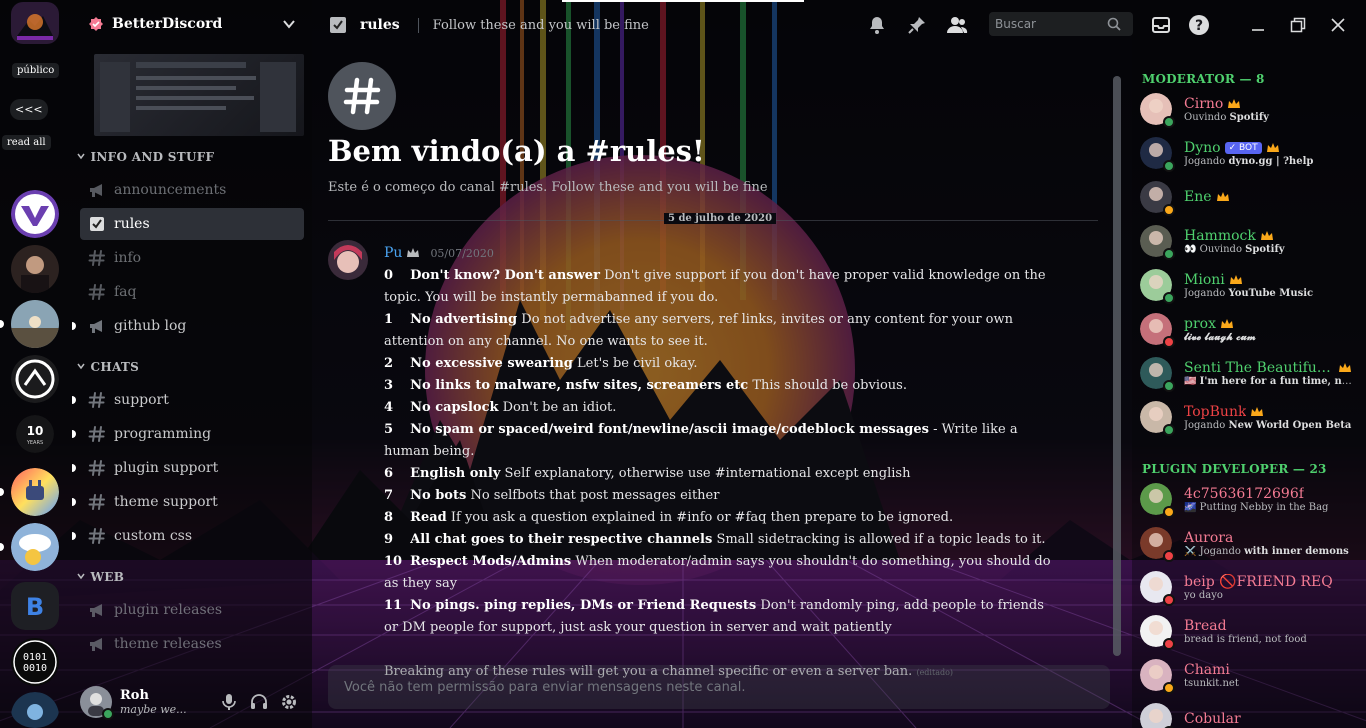 The image size is (1366, 728). Describe the element at coordinates (714, 687) in the screenshot. I see `message-input` at that location.